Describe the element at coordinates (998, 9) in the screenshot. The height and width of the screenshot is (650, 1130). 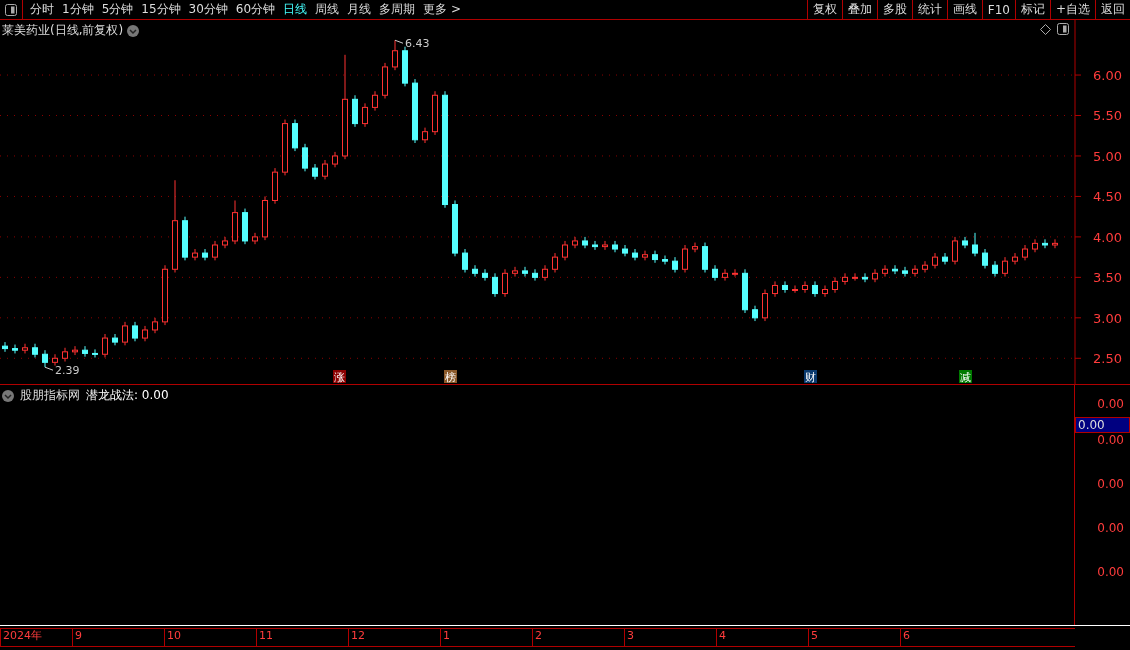
I see `toolbar-button: F10` at that location.